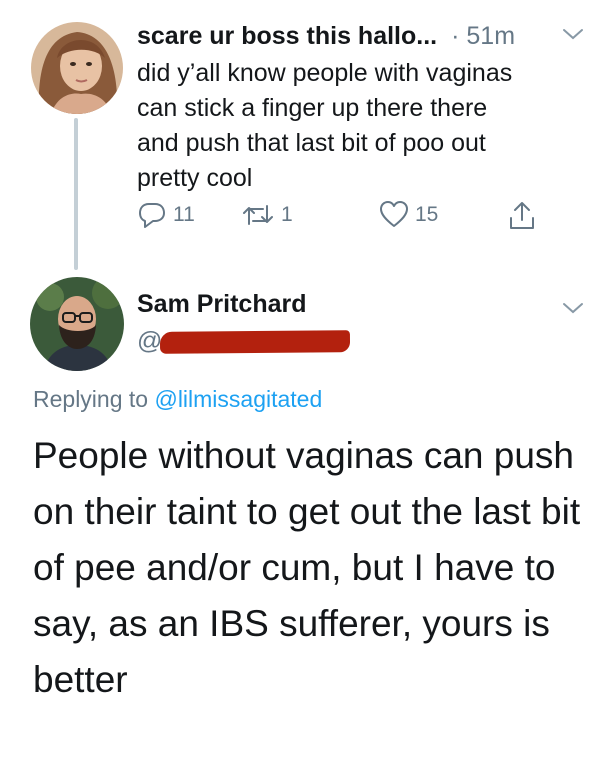 Image resolution: width=612 pixels, height=773 pixels. I want to click on replying-to-label: Replying to, so click(94, 399).